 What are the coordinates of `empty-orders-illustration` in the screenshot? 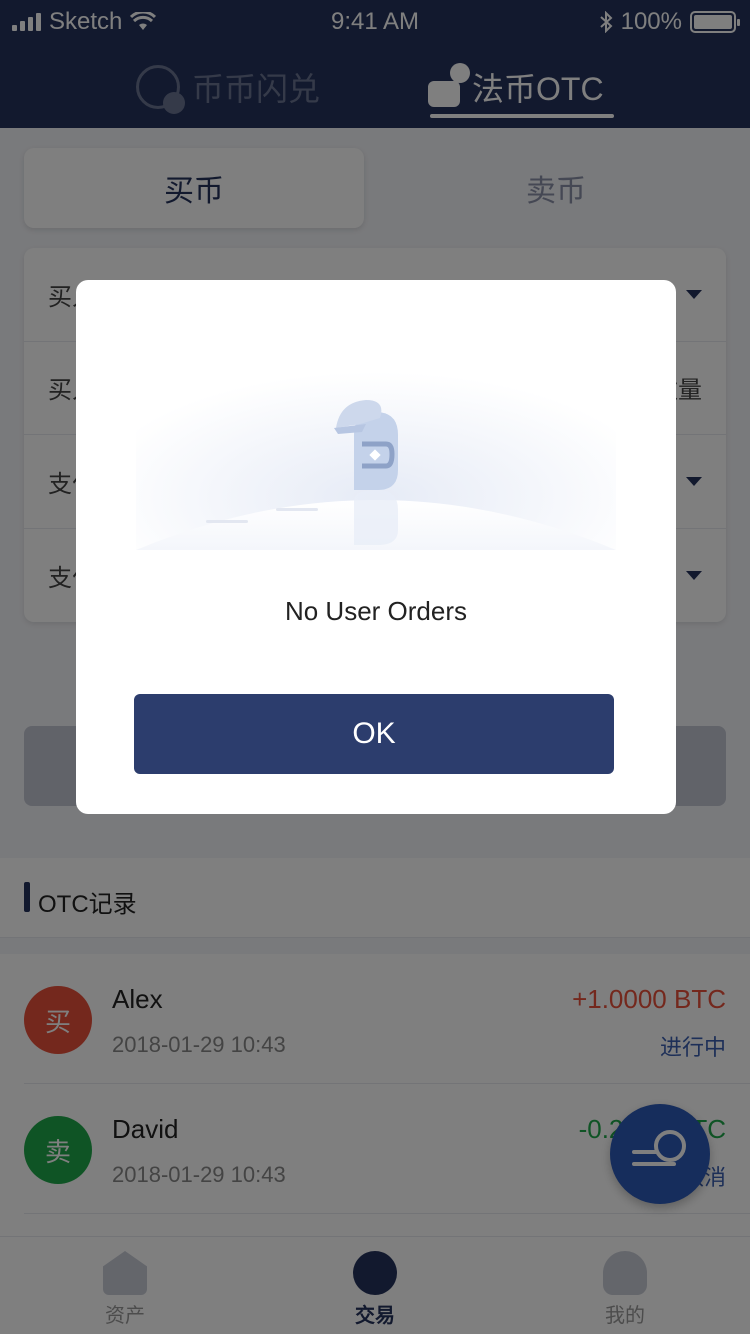 It's located at (376, 445).